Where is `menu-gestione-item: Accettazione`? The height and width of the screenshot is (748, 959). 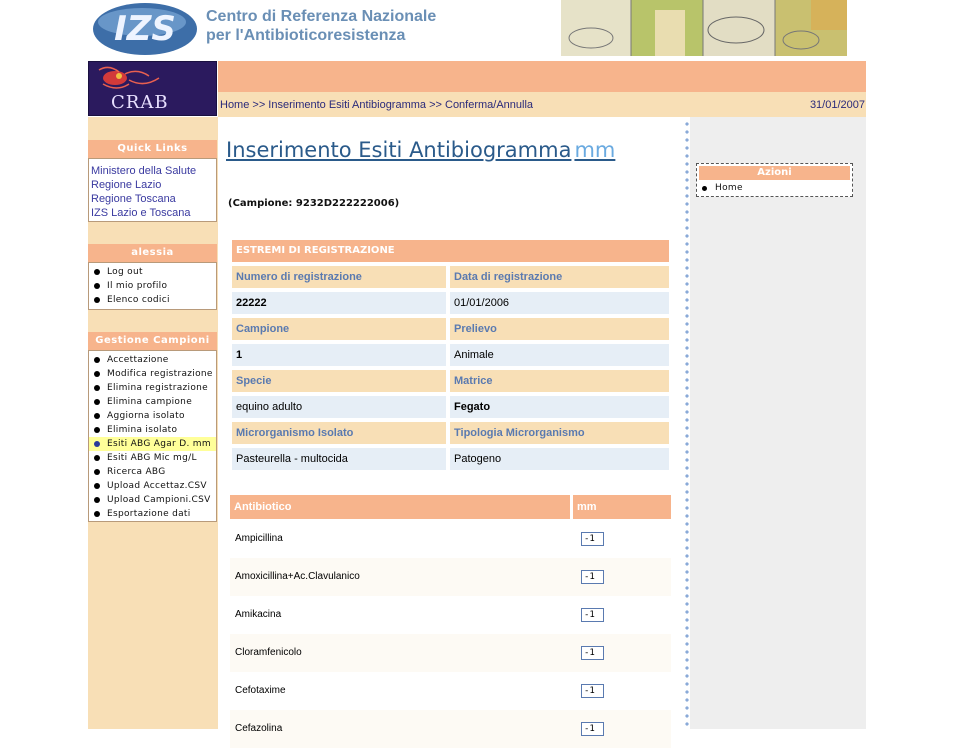
menu-gestione-item: Accettazione is located at coordinates (152, 360).